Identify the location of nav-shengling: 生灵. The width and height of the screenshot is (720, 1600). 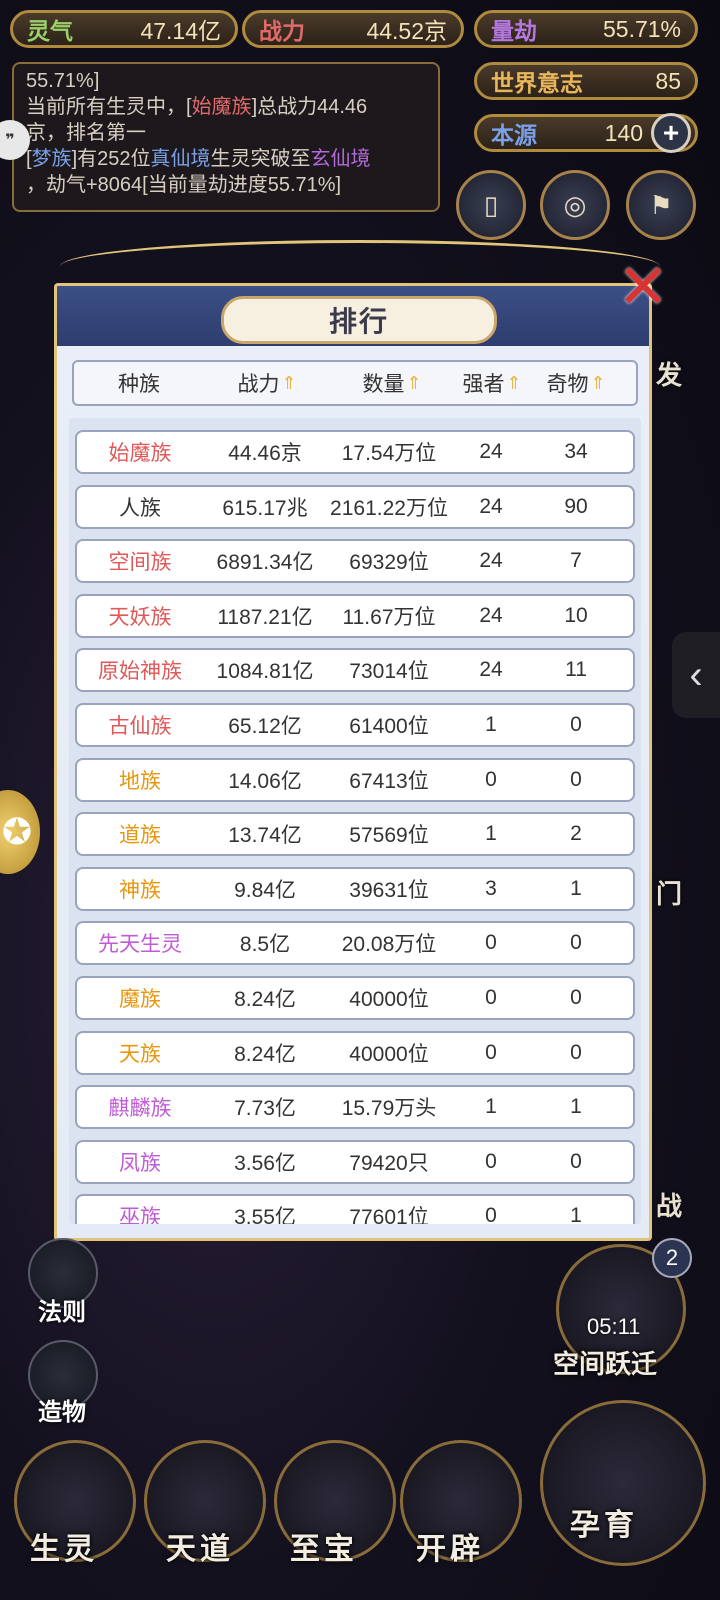
(64, 1546).